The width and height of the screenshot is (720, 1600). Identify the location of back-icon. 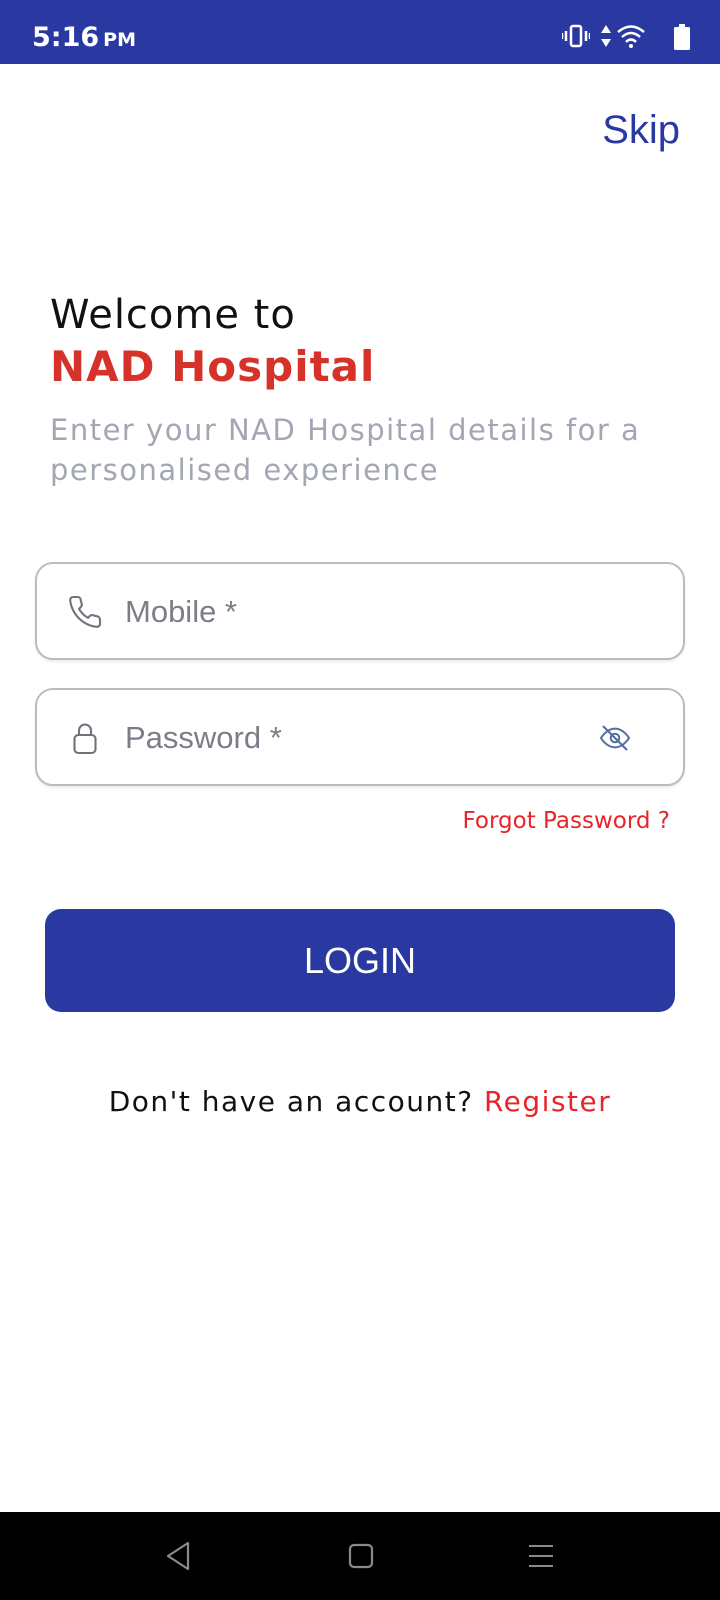
(178, 1556).